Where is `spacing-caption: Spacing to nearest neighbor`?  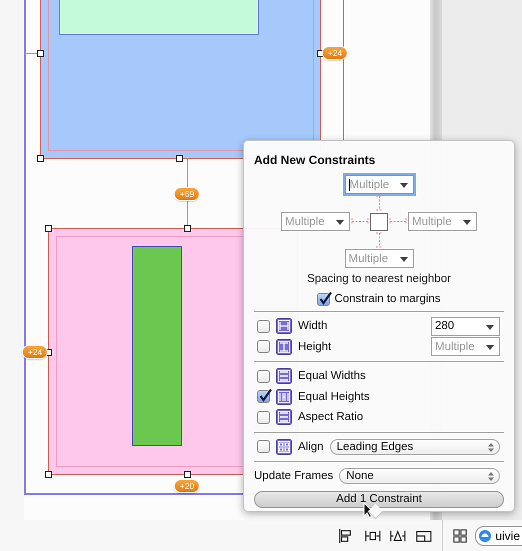 spacing-caption: Spacing to nearest neighbor is located at coordinates (379, 279).